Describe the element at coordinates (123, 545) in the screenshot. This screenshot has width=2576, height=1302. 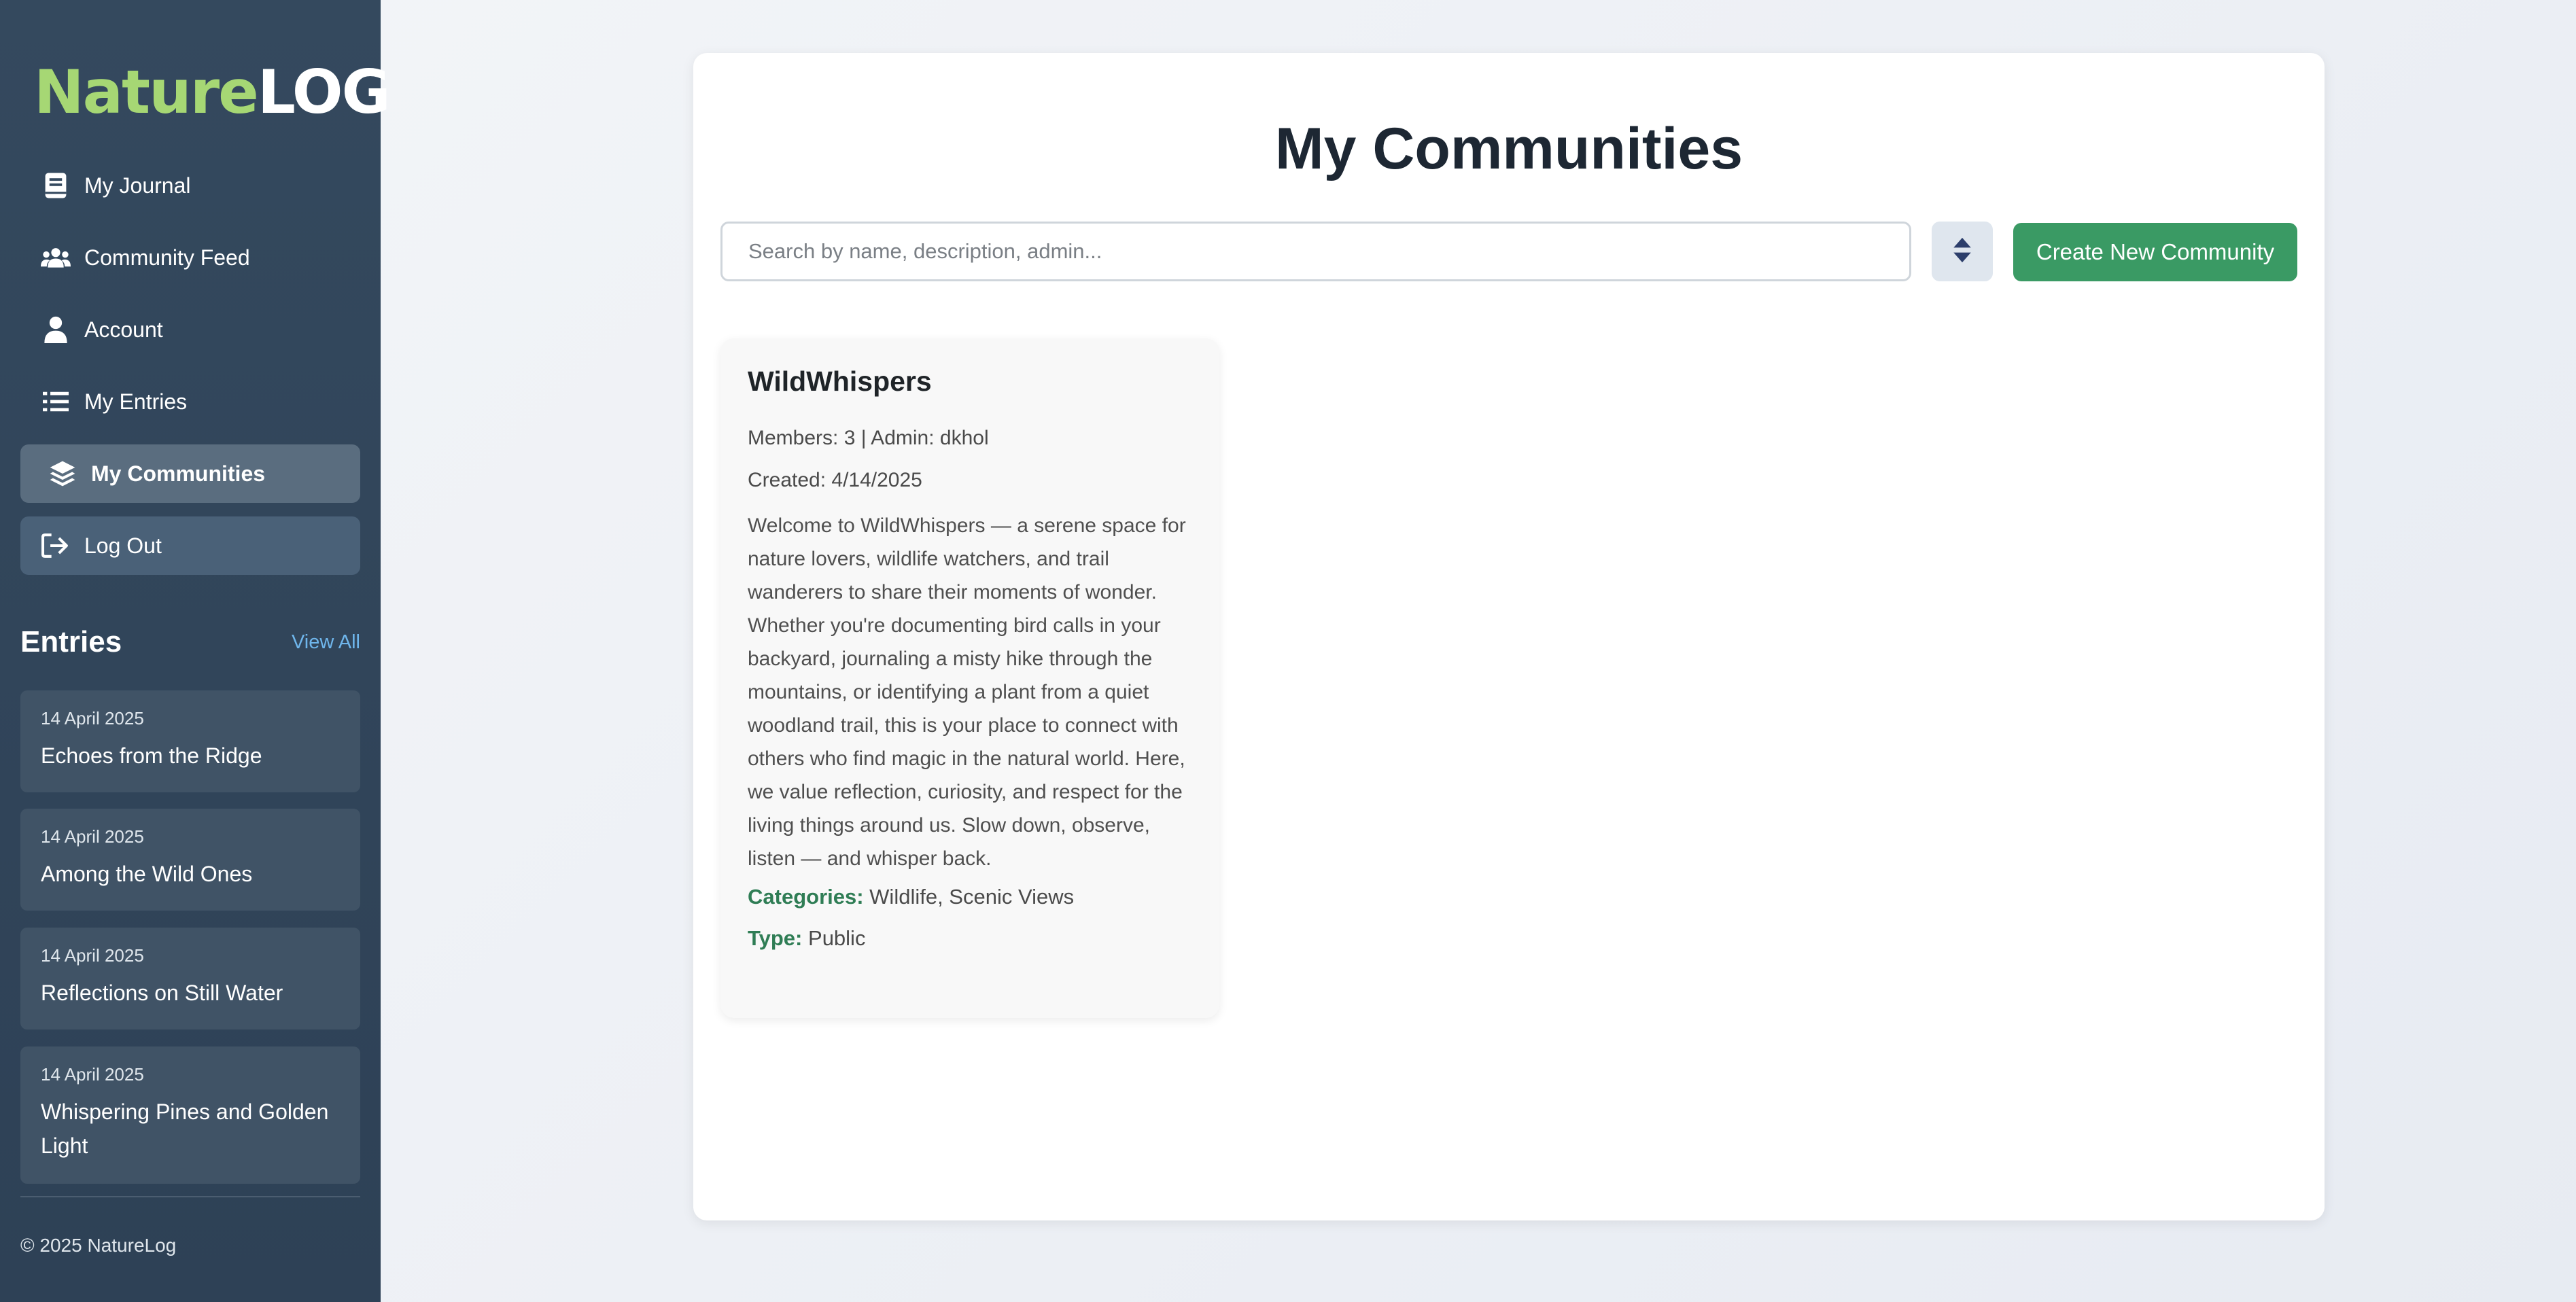
I see `nav-label: Log Out` at that location.